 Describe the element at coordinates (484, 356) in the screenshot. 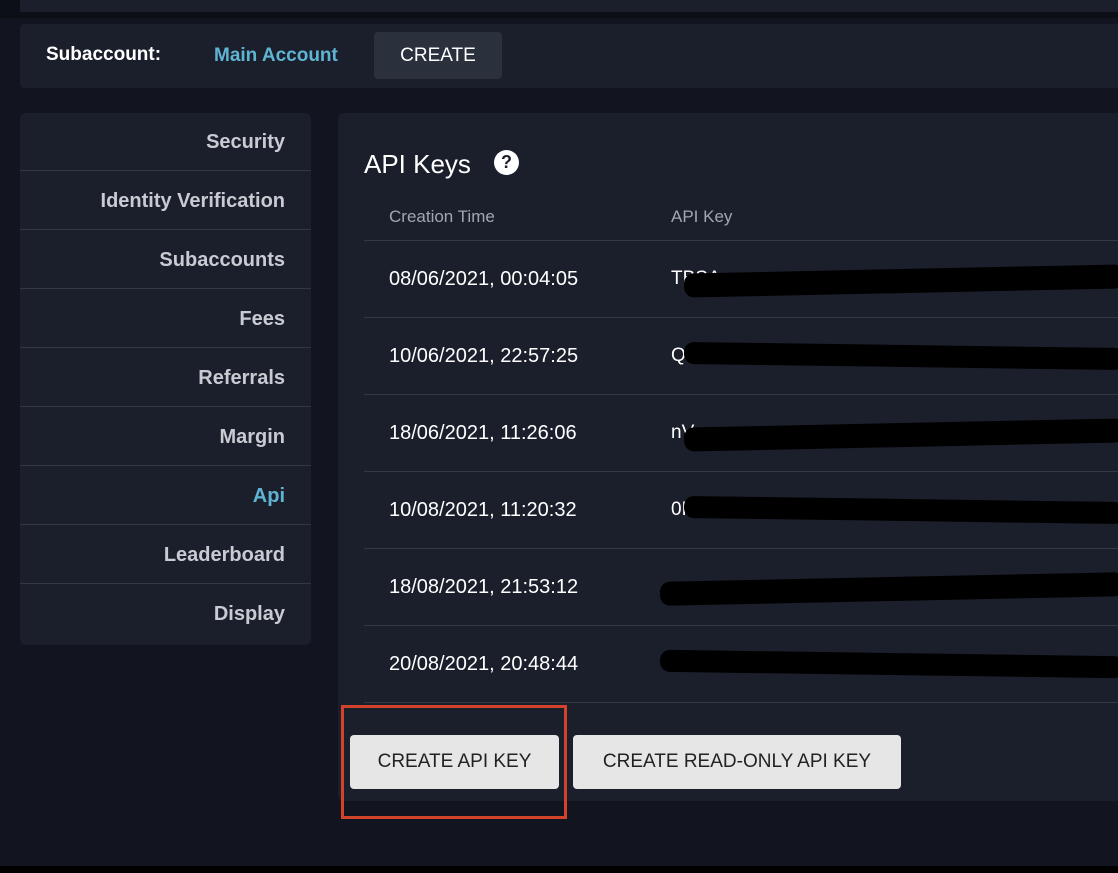

I see `creation-time-cell: 10/06/2021, 22:57:25` at that location.